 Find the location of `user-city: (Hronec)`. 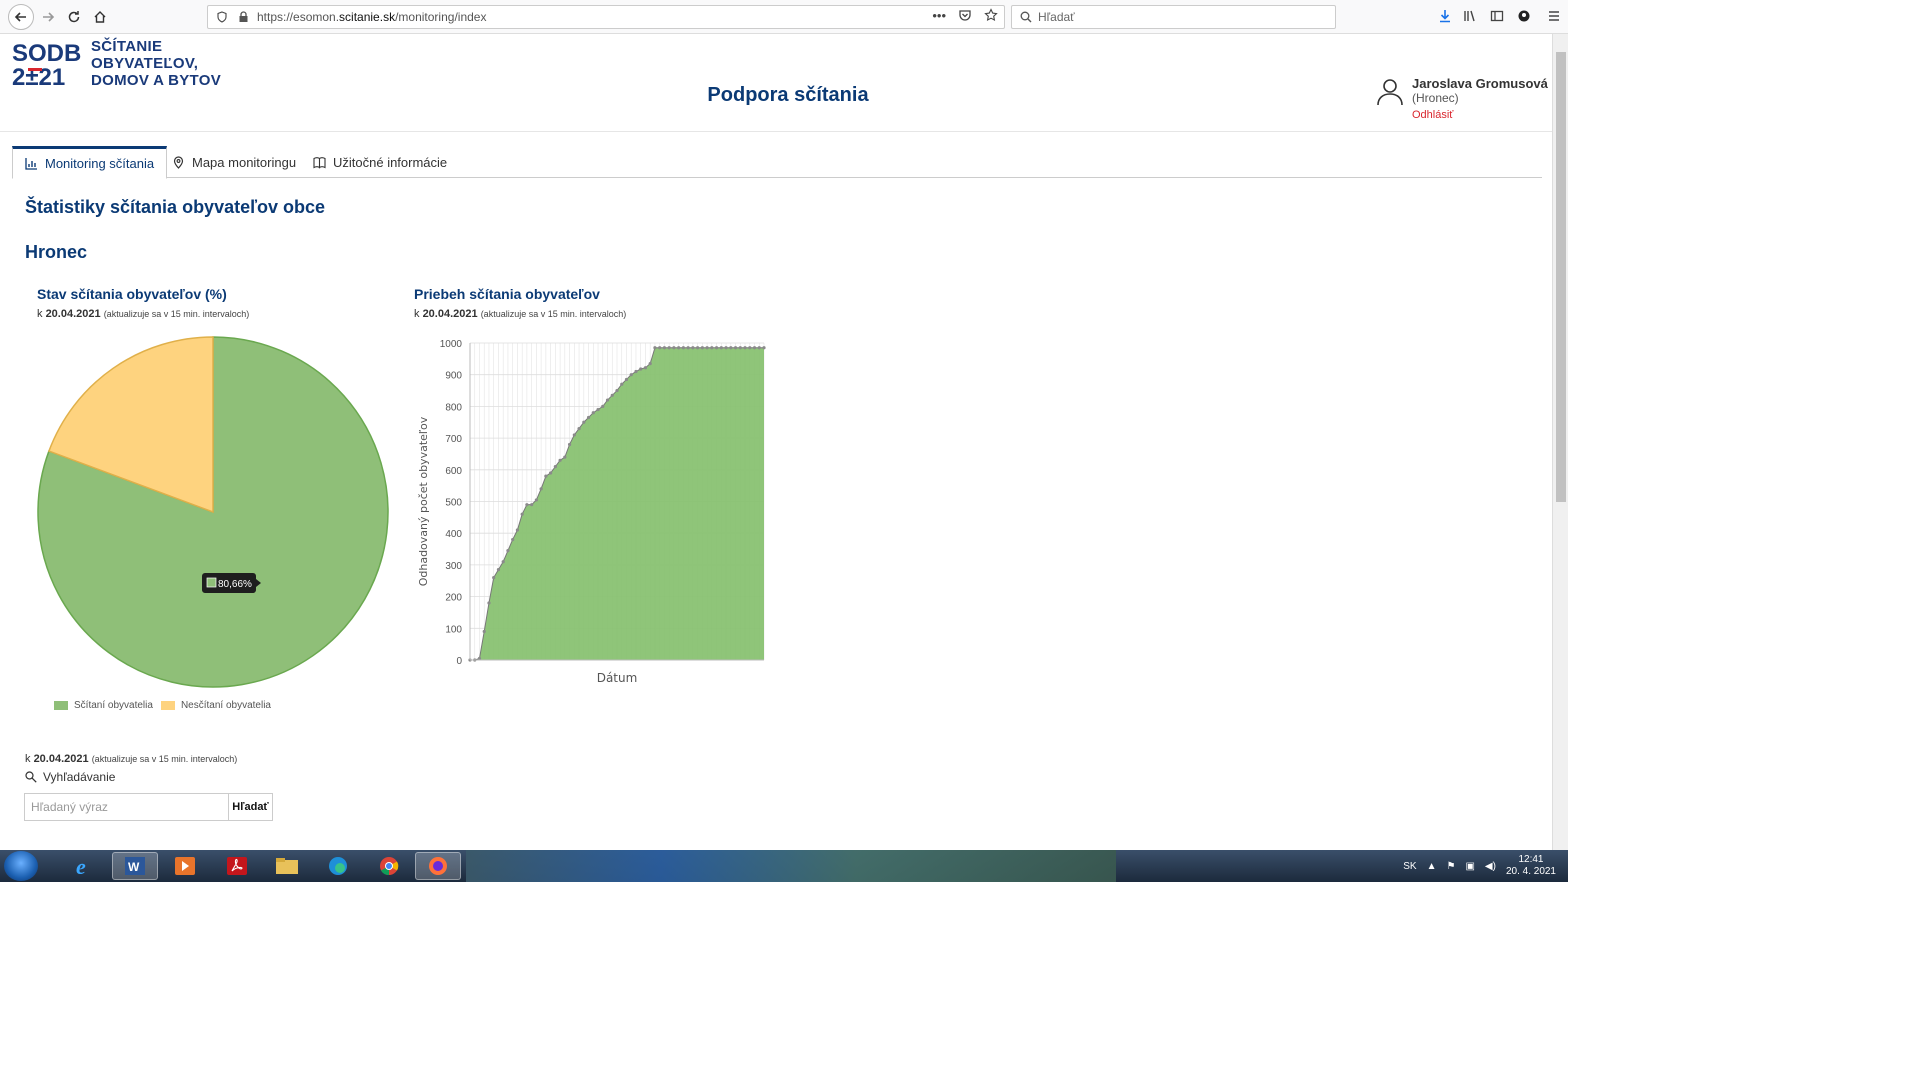

user-city: (Hronec) is located at coordinates (1435, 98).